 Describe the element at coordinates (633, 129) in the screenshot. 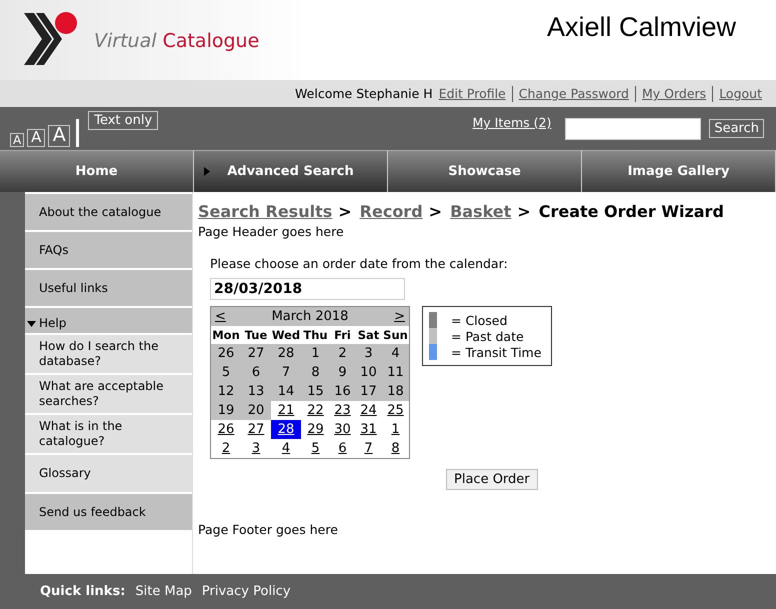

I see `search-field` at that location.